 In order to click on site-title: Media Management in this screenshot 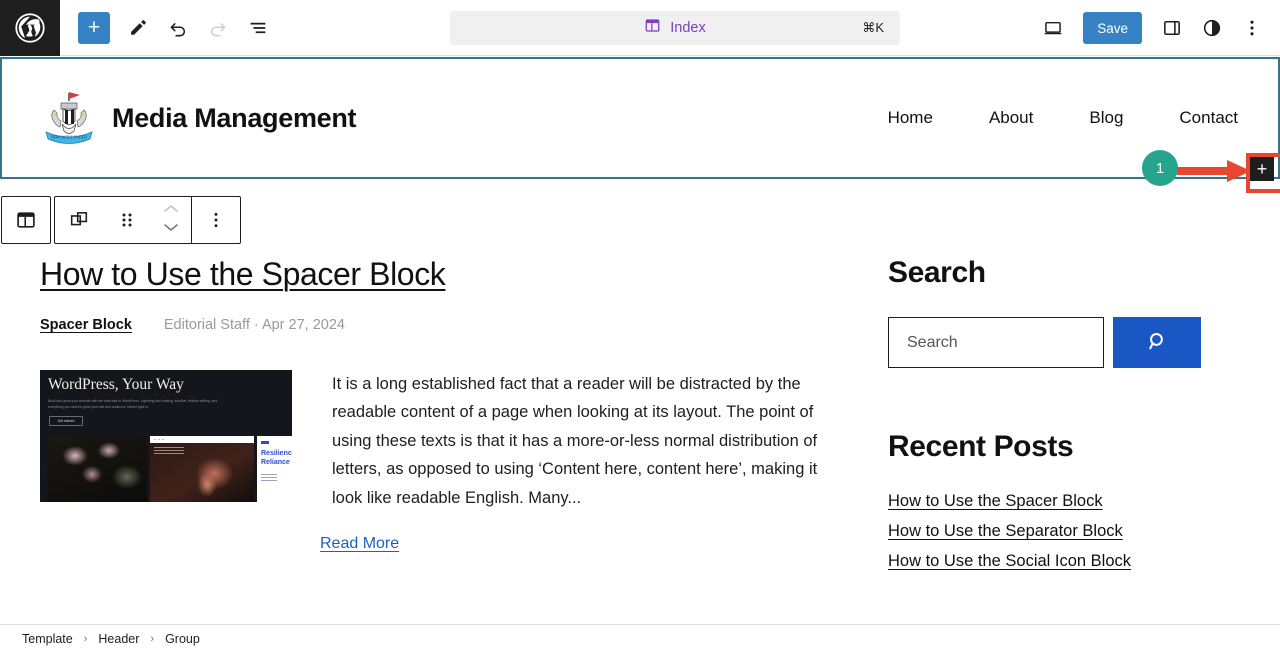, I will do `click(234, 117)`.